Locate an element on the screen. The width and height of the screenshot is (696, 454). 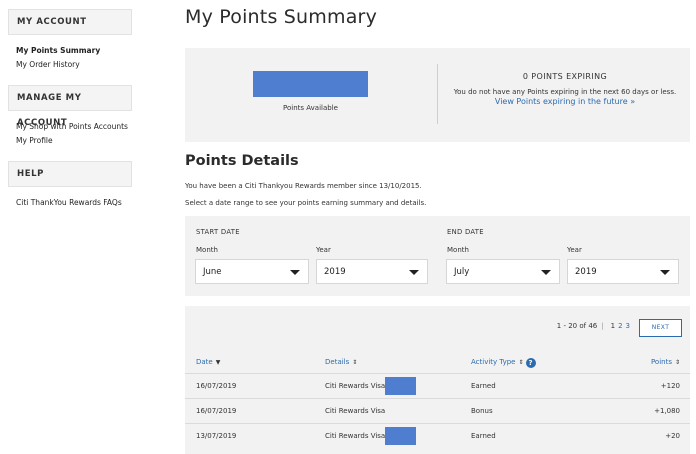
help-icon: ? is located at coordinates (530, 363).